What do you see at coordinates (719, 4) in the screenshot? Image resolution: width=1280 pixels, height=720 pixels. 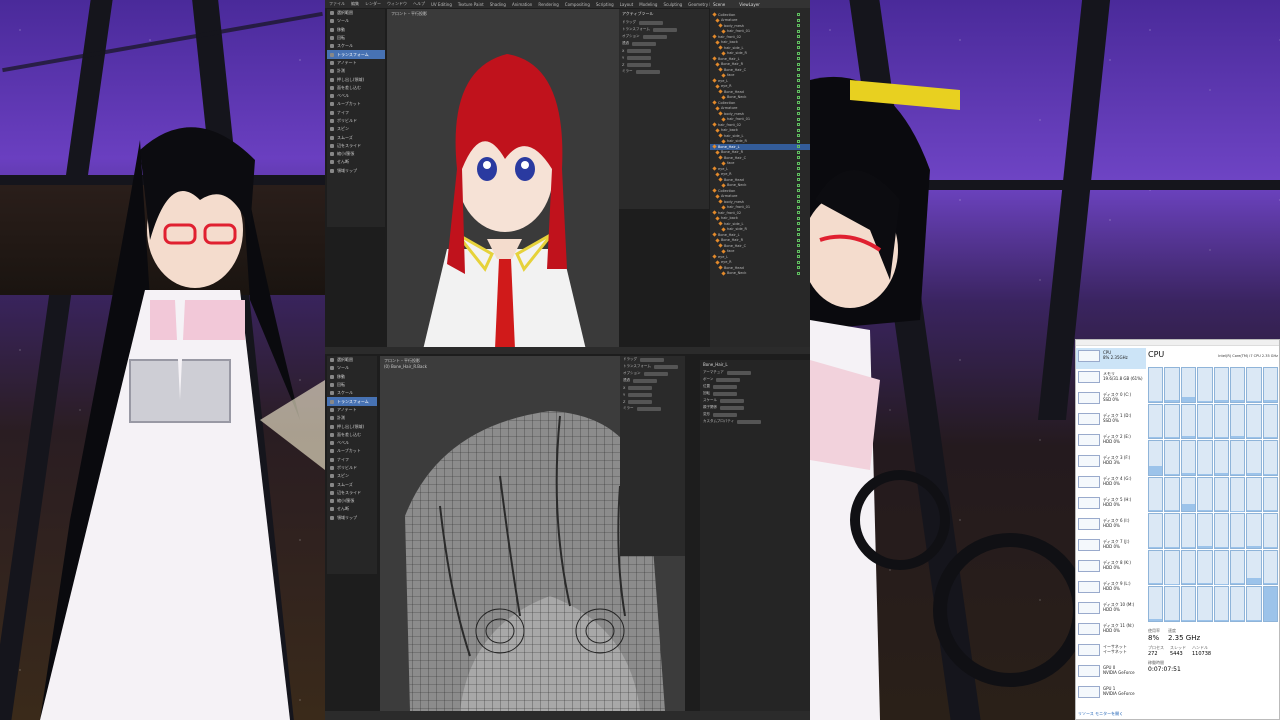 I see `scene-label: Scene` at bounding box center [719, 4].